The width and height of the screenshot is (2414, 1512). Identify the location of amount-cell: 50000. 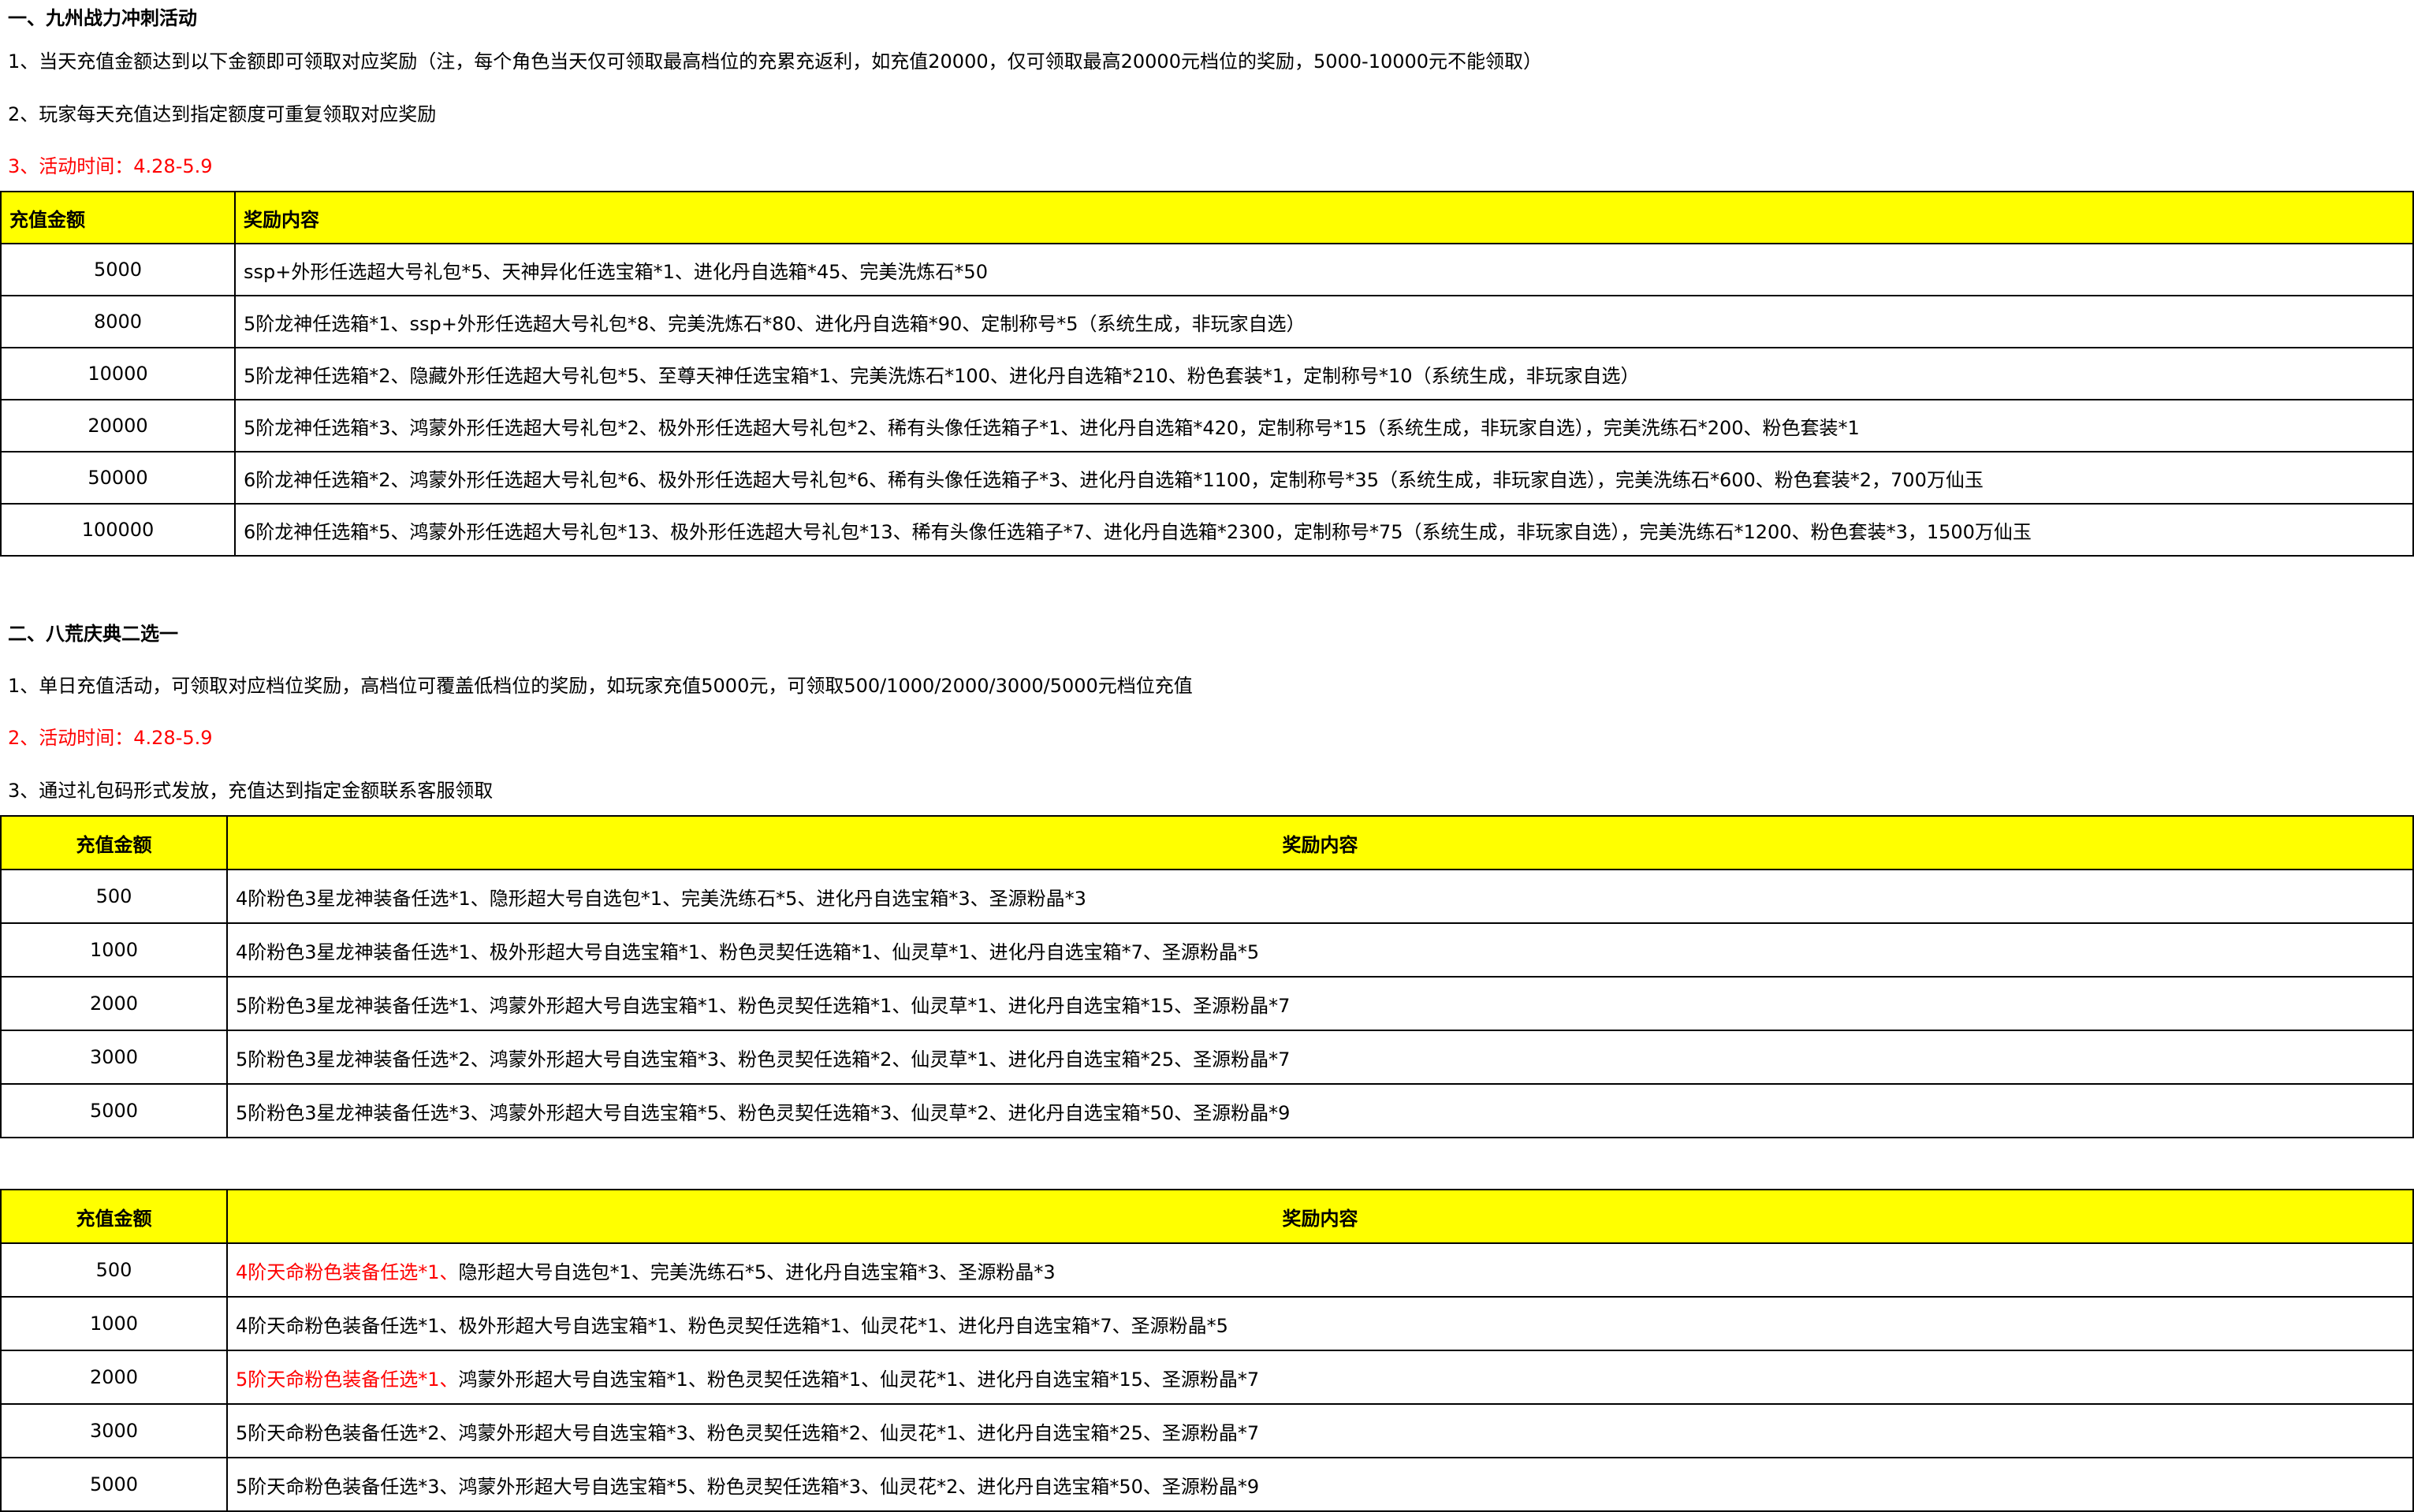
(118, 478).